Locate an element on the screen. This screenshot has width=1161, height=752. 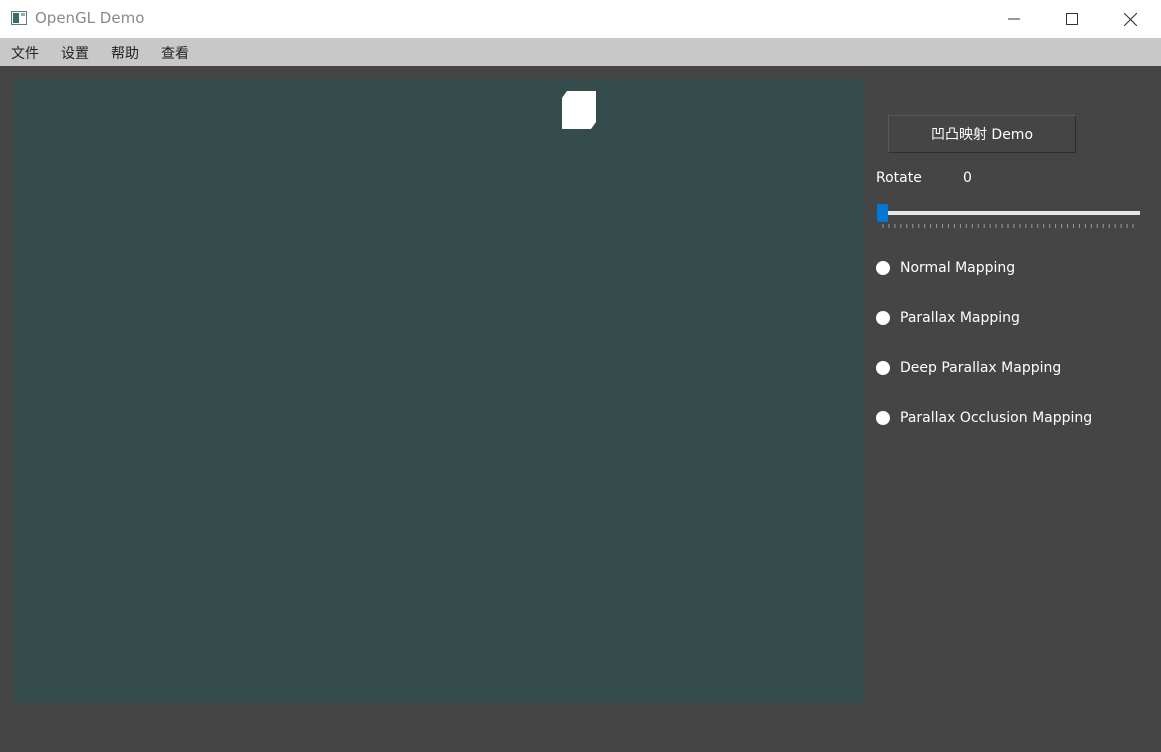
maximize-button is located at coordinates (1072, 19).